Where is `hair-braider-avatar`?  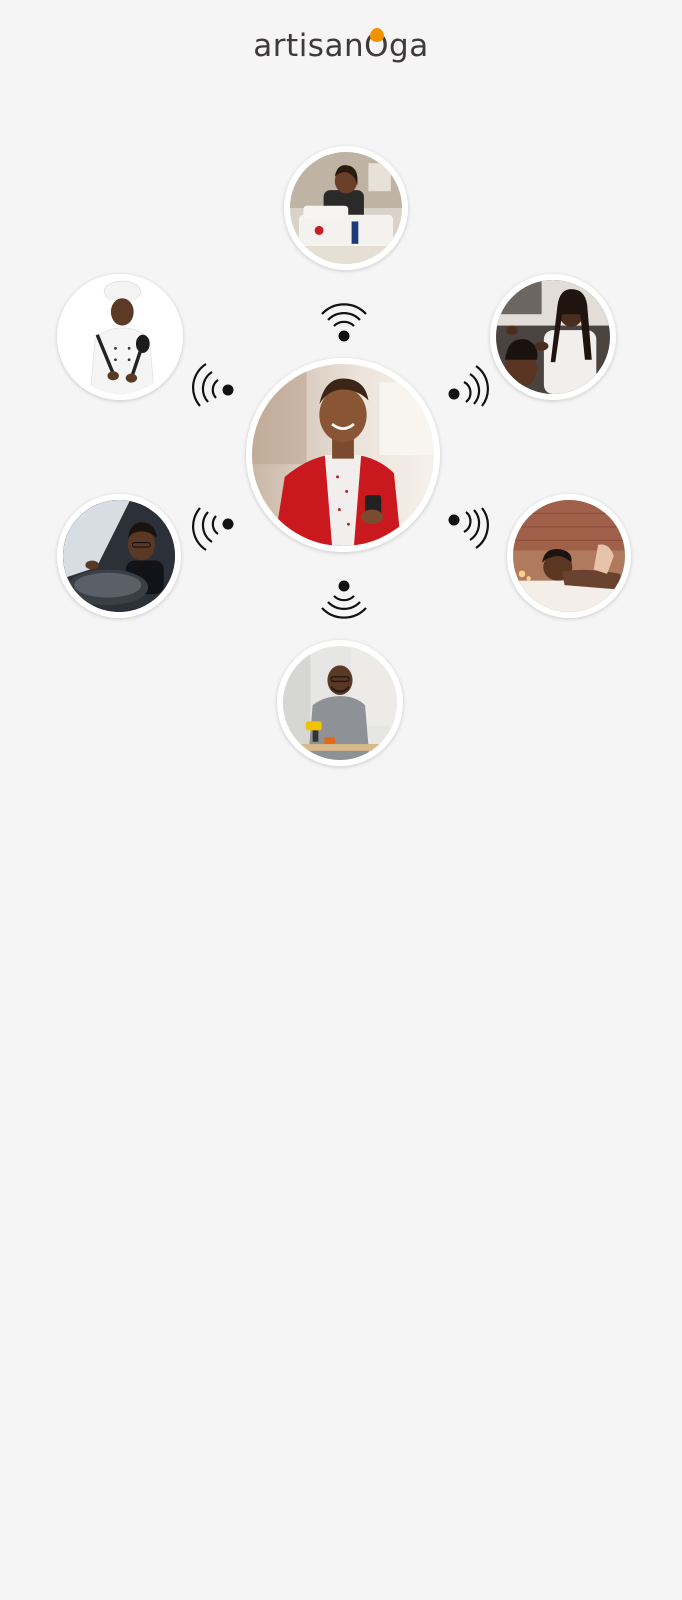 hair-braider-avatar is located at coordinates (553, 337).